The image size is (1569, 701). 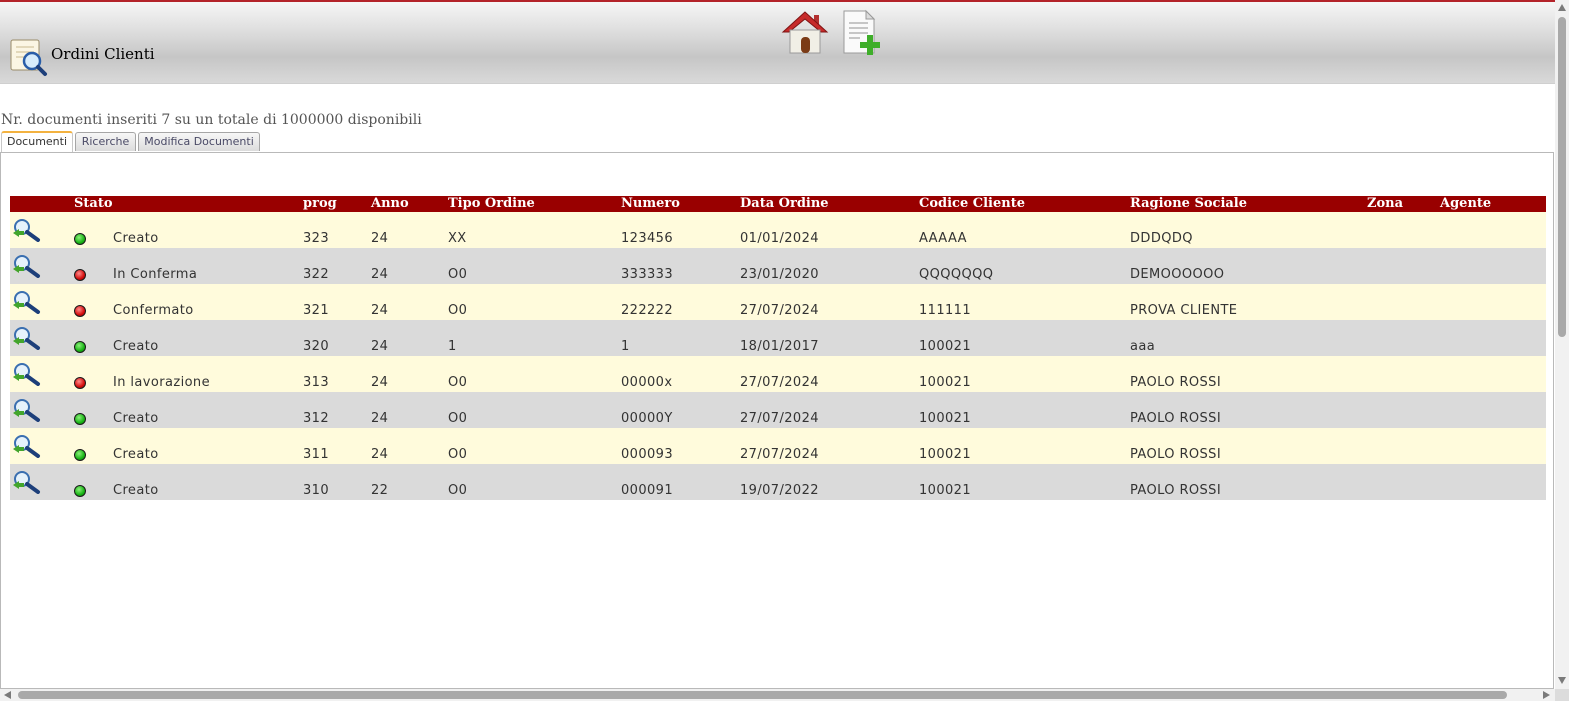 I want to click on table-row: Creato 320 24 1 1 18/01/2017 100021 aaa, so click(x=778, y=338).